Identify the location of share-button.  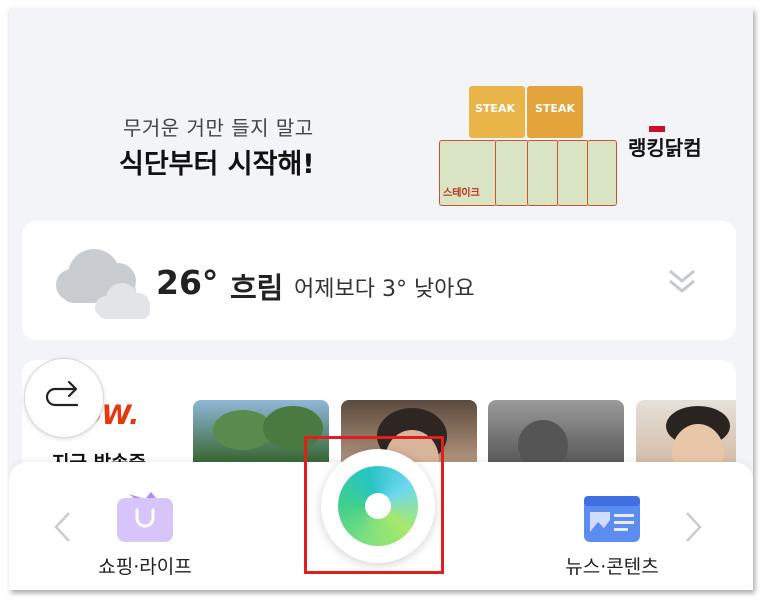
(64, 398).